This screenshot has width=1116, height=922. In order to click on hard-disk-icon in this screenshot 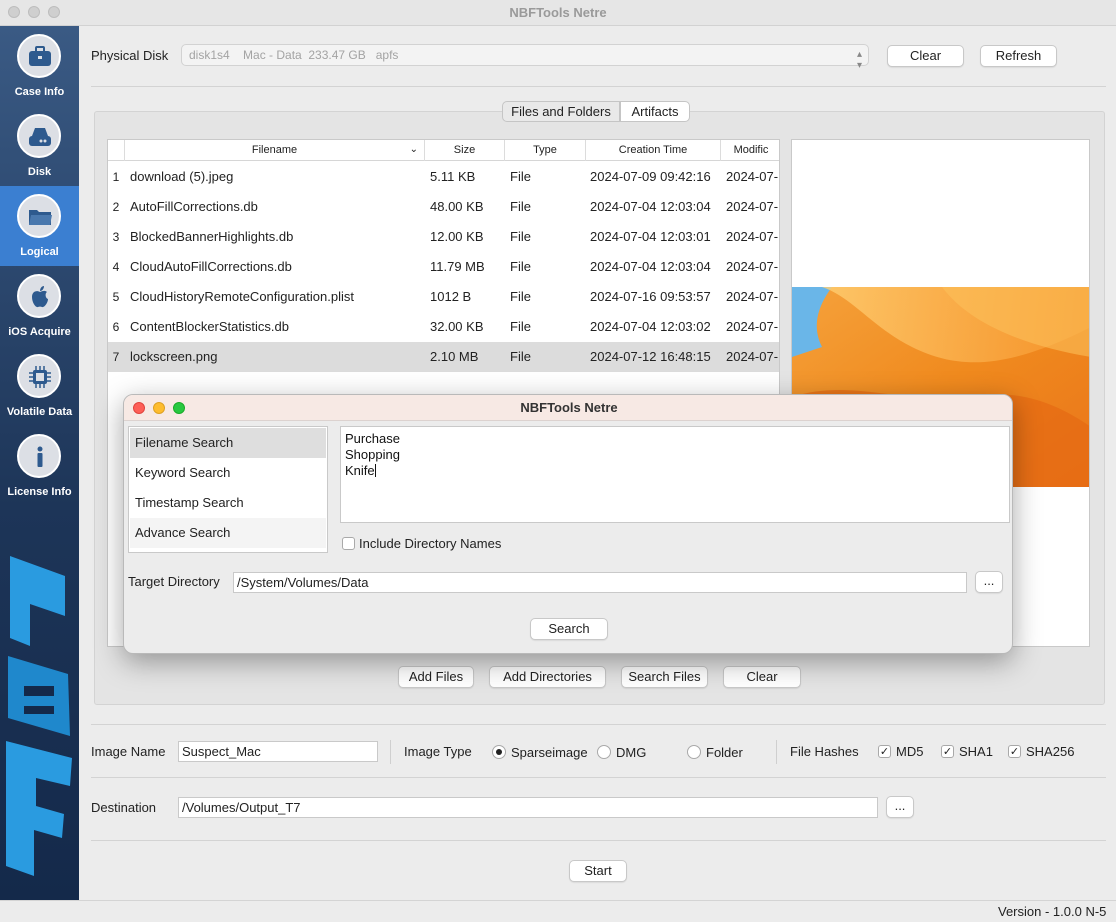, I will do `click(39, 136)`.